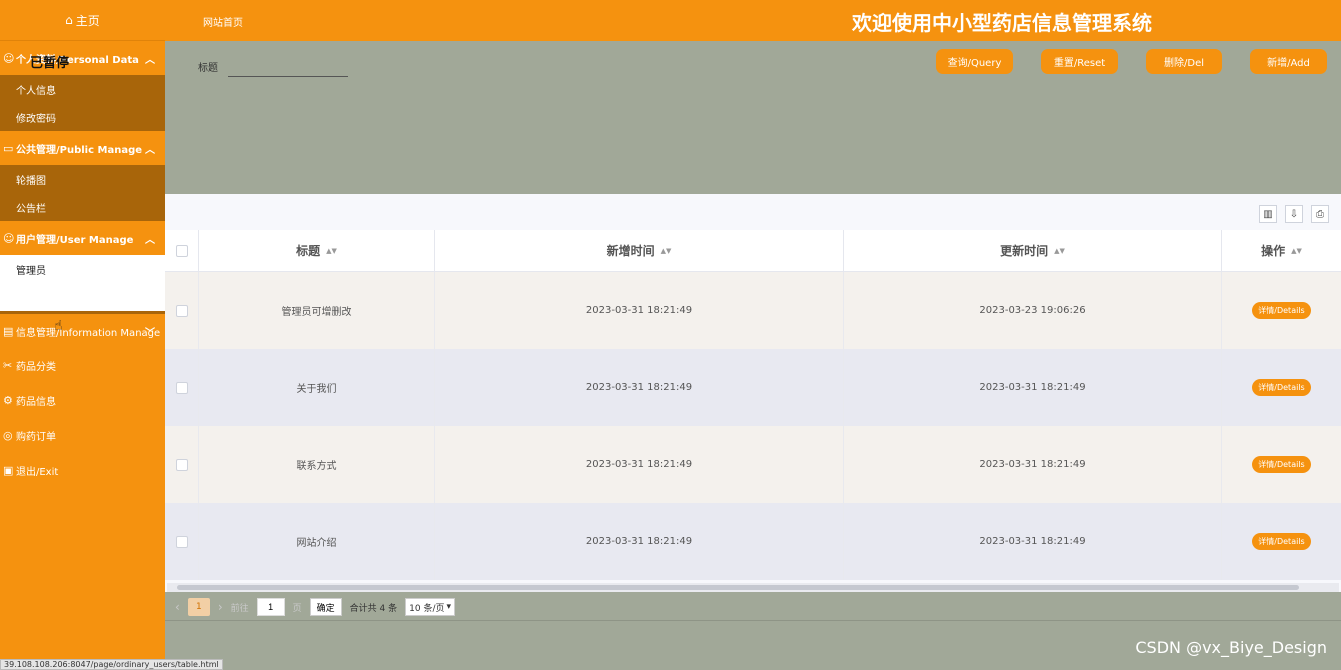 The width and height of the screenshot is (1341, 670). Describe the element at coordinates (1288, 61) in the screenshot. I see `add-button: 新增/Add` at that location.